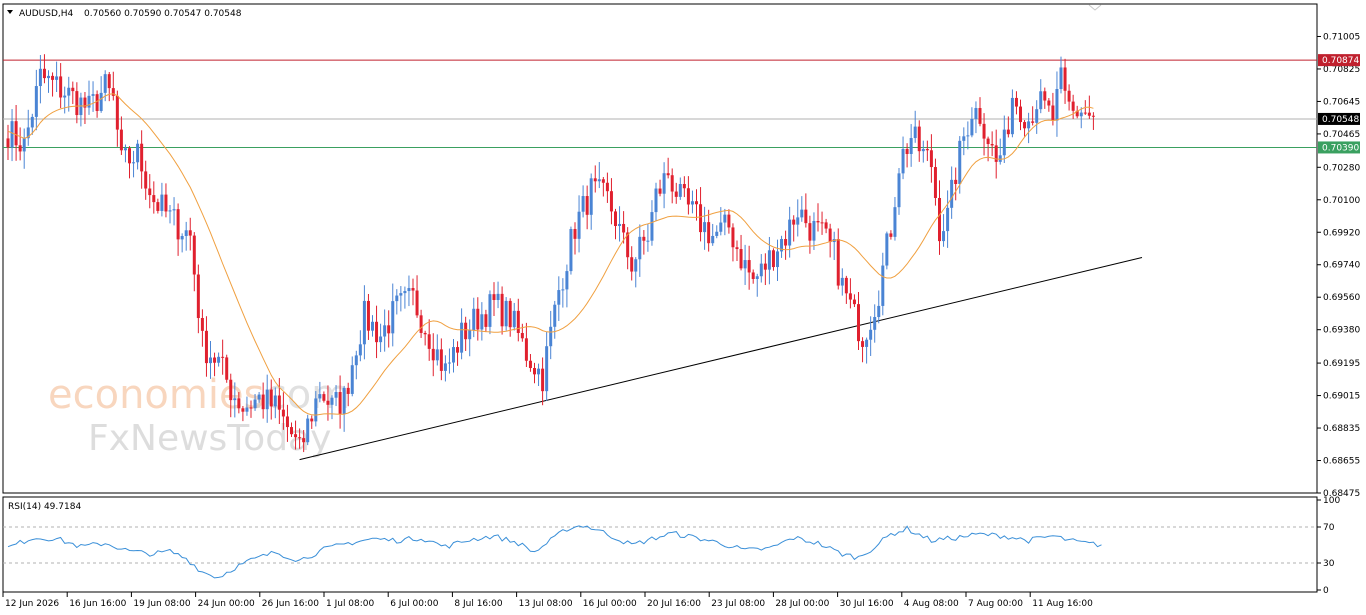 This screenshot has width=1366, height=615. What do you see at coordinates (1328, 546) in the screenshot?
I see `rsi-axis: 100 70 30 0` at bounding box center [1328, 546].